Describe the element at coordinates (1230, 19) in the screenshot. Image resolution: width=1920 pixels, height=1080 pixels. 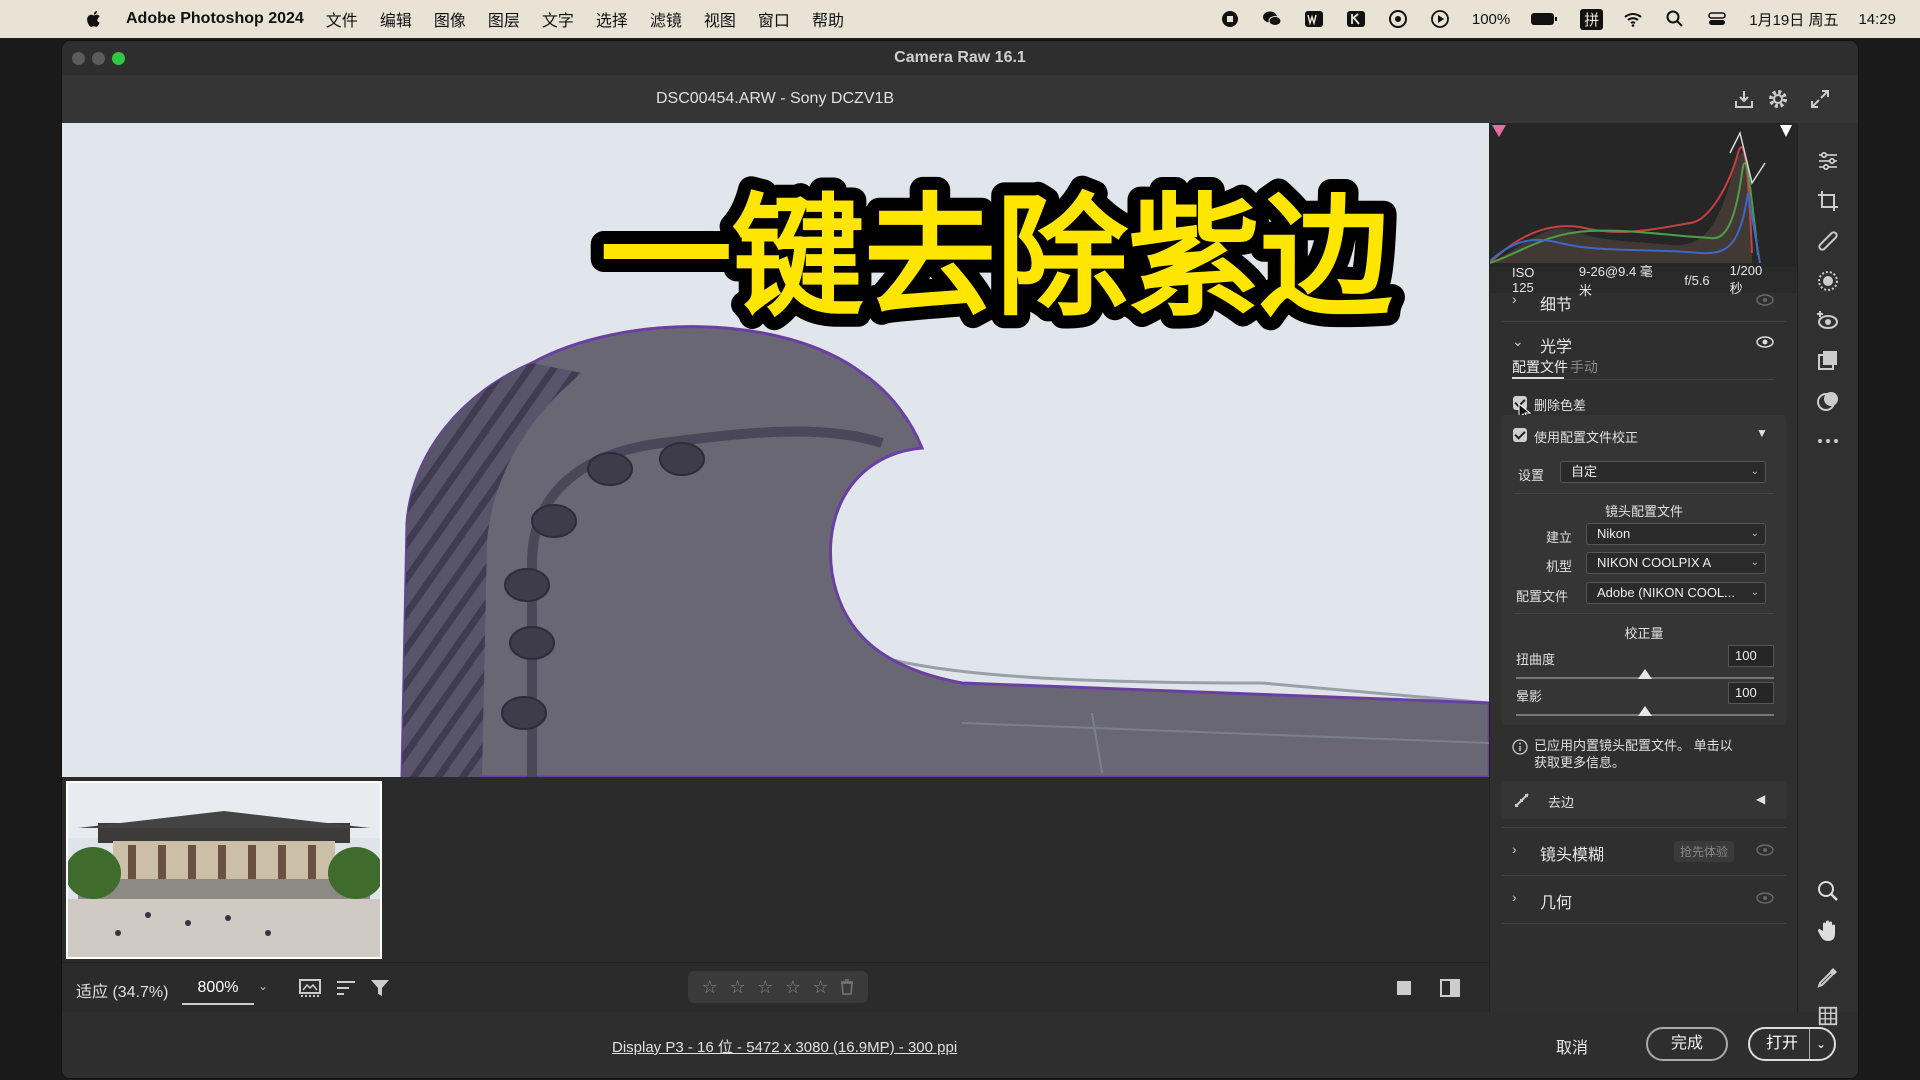
I see `record-icon` at that location.